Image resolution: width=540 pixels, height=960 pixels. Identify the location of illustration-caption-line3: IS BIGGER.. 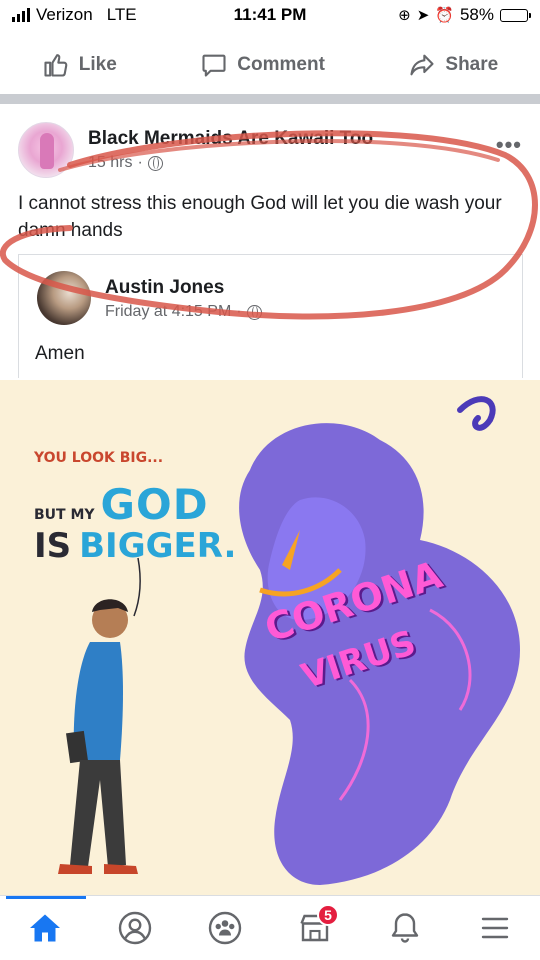
(135, 546).